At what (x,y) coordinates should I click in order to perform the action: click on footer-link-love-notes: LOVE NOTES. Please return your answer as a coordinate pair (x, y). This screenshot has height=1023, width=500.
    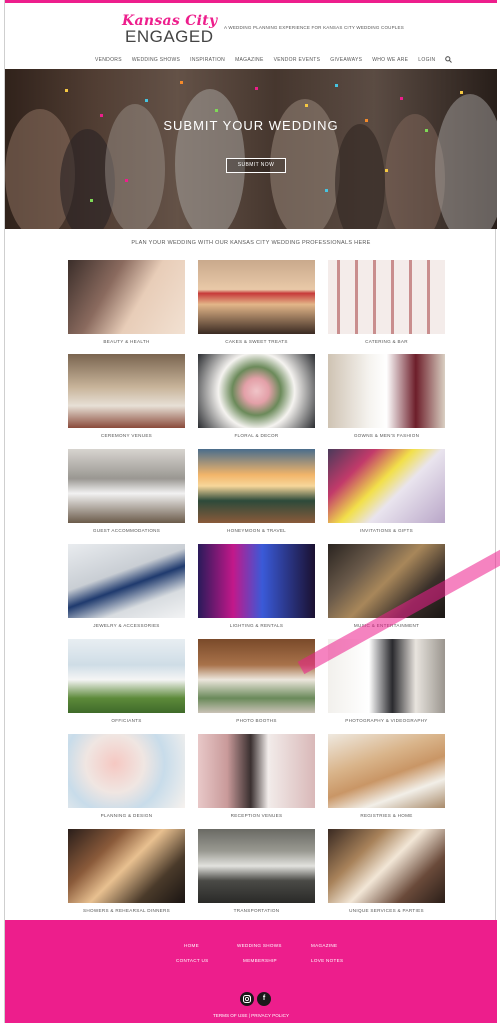
    Looking at the image, I should click on (327, 960).